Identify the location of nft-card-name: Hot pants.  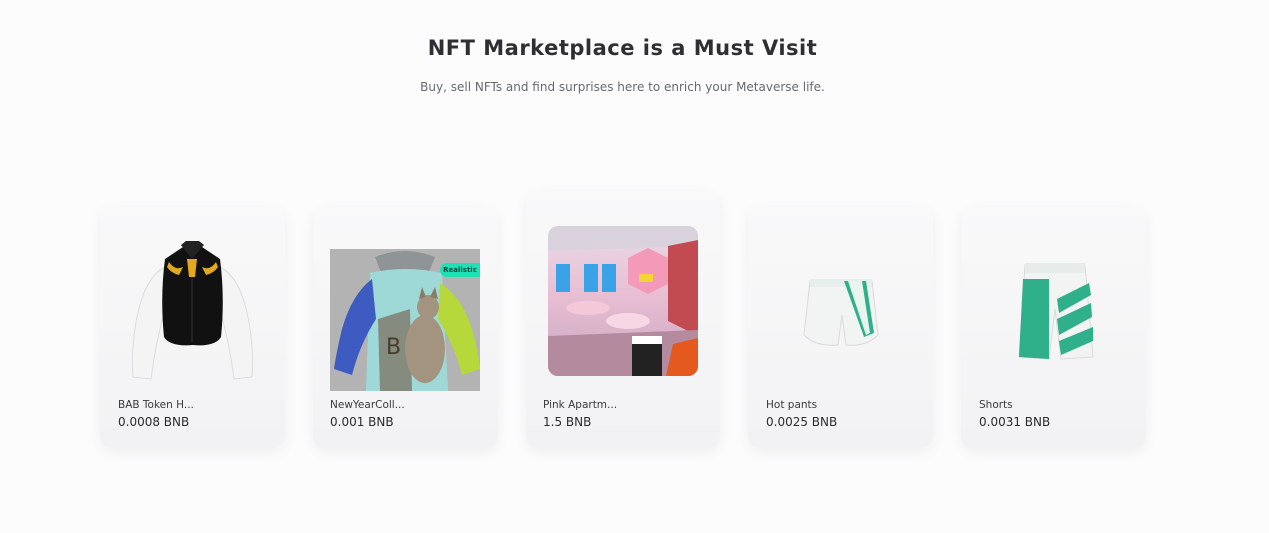
(792, 405).